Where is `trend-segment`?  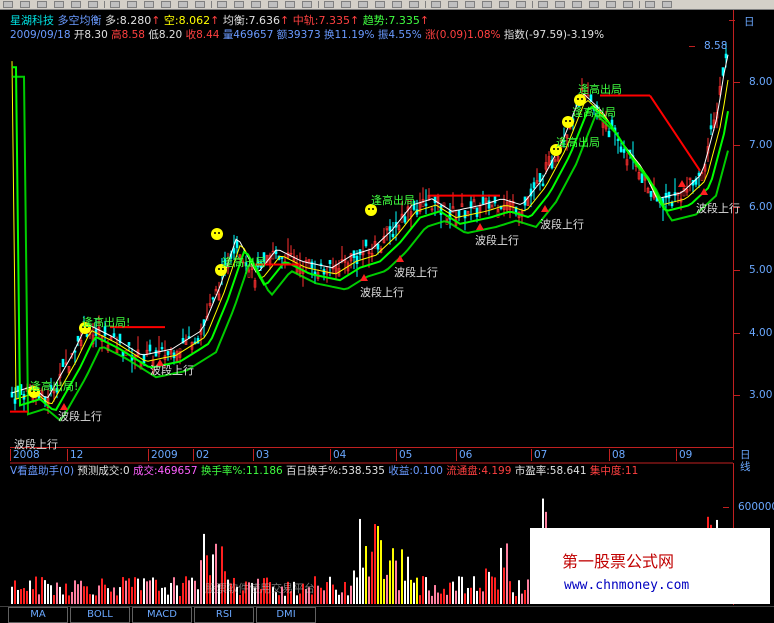
trend-segment is located at coordinates (675, 133).